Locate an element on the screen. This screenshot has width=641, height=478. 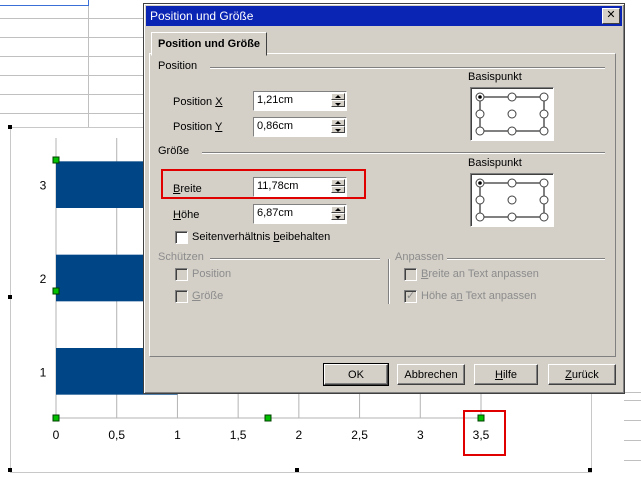
x-tick-label: 2 is located at coordinates (299, 435).